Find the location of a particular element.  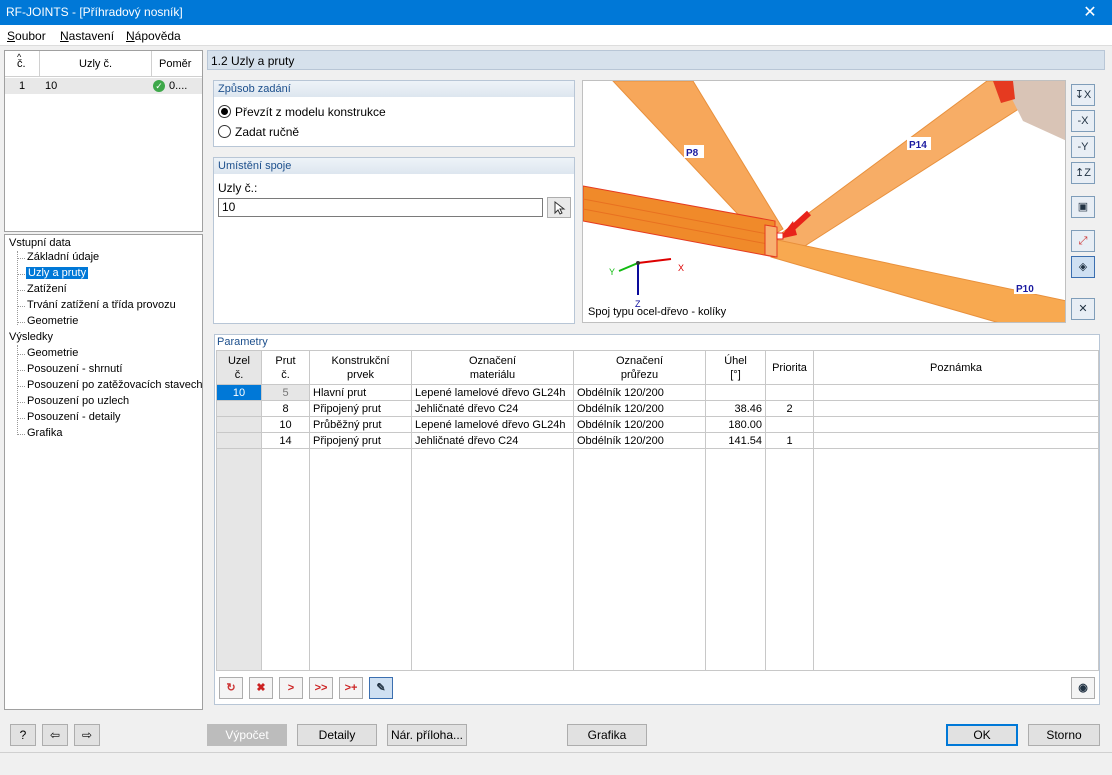

view-x-icon: ↧X is located at coordinates (1083, 95).